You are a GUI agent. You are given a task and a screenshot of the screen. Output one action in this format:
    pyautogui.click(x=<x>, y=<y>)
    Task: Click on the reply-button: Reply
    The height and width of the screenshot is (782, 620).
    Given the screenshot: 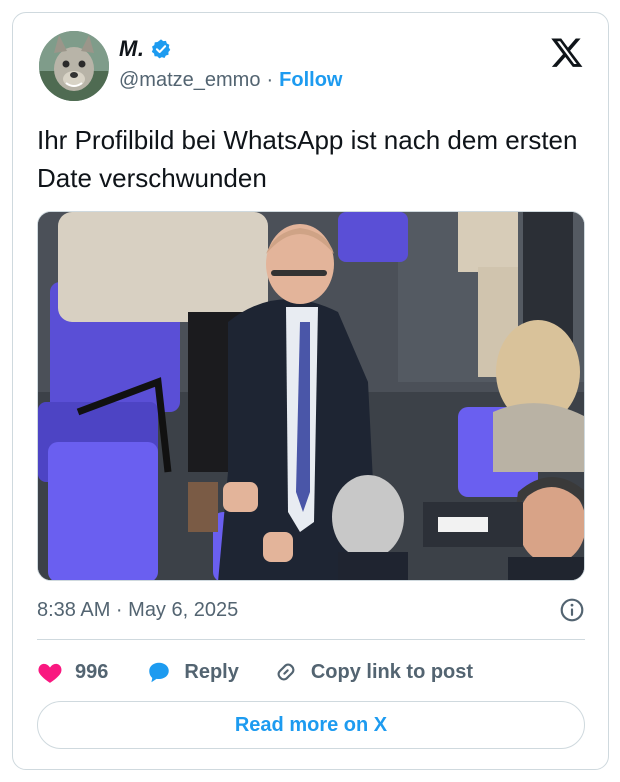 What is the action you would take?
    pyautogui.click(x=192, y=672)
    